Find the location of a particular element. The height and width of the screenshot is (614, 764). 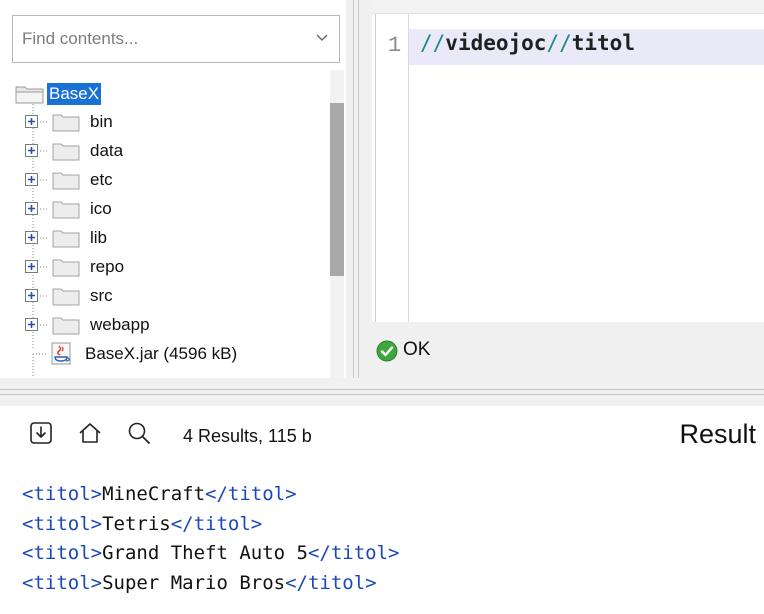

tree-folder-label: data is located at coordinates (106, 151).